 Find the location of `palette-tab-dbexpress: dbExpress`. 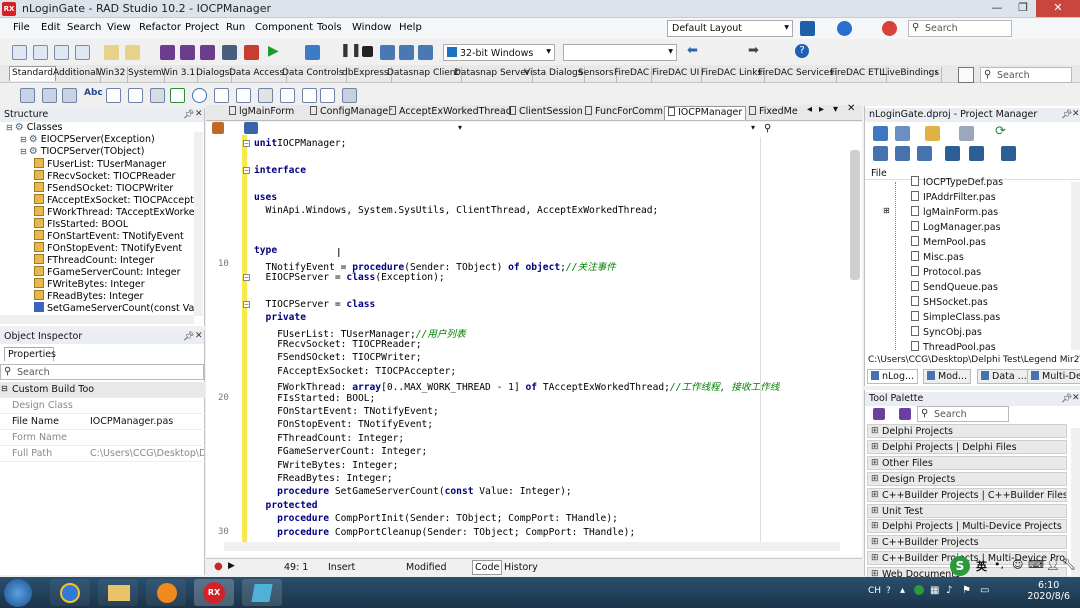

palette-tab-dbexpress: dbExpress is located at coordinates (366, 74).